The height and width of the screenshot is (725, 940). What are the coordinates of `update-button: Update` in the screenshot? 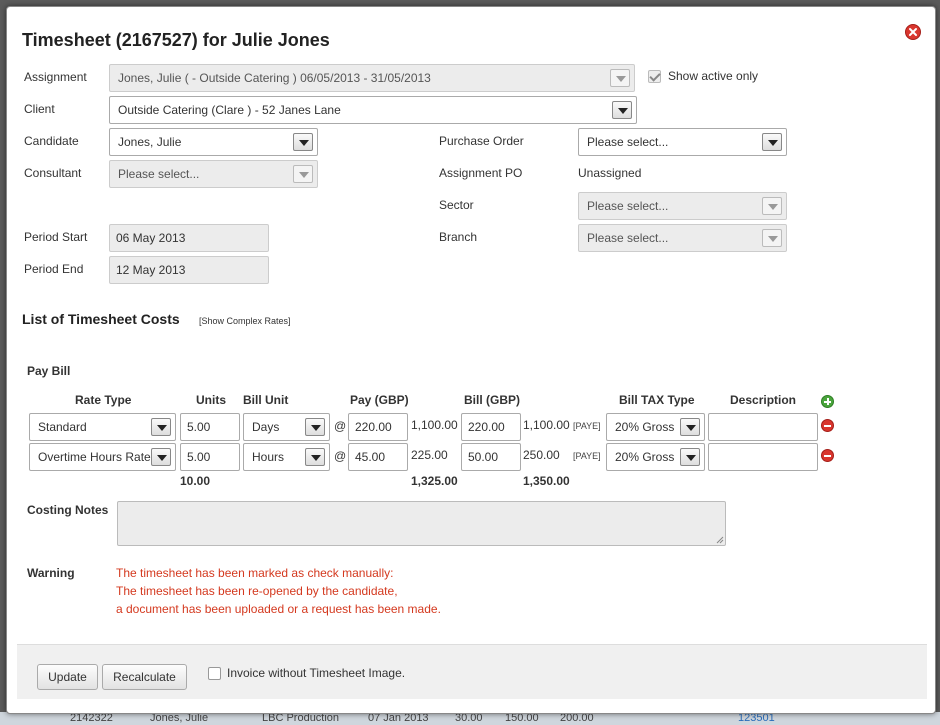 It's located at (67, 677).